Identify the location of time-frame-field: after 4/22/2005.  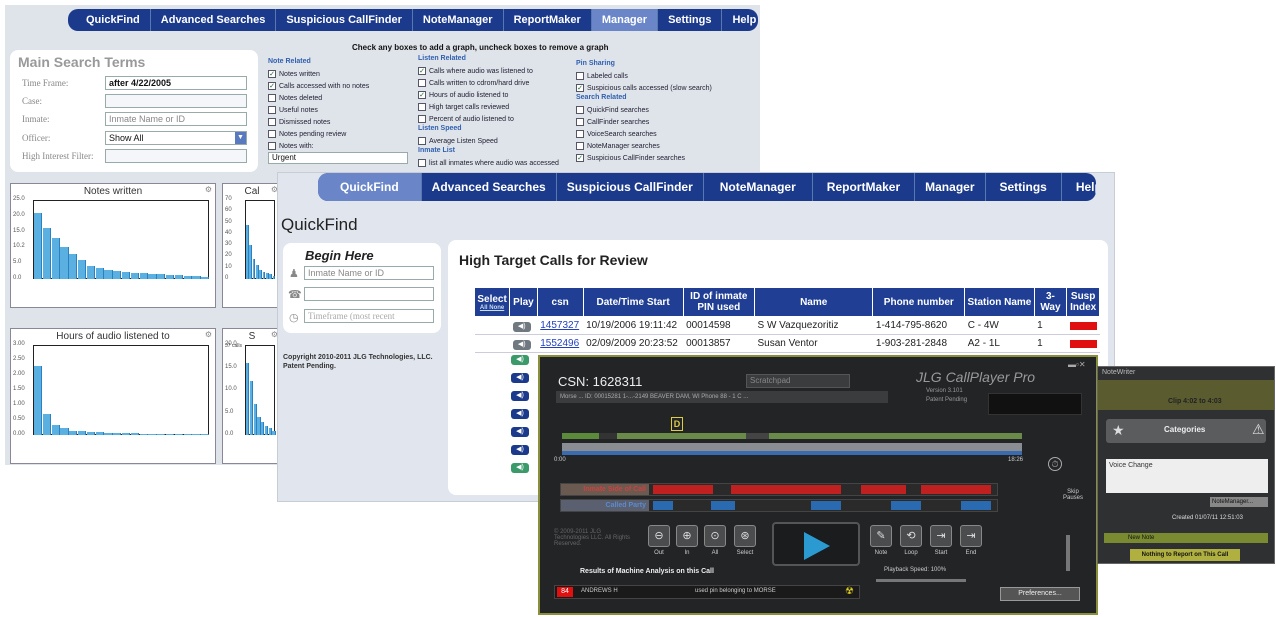
(176, 83).